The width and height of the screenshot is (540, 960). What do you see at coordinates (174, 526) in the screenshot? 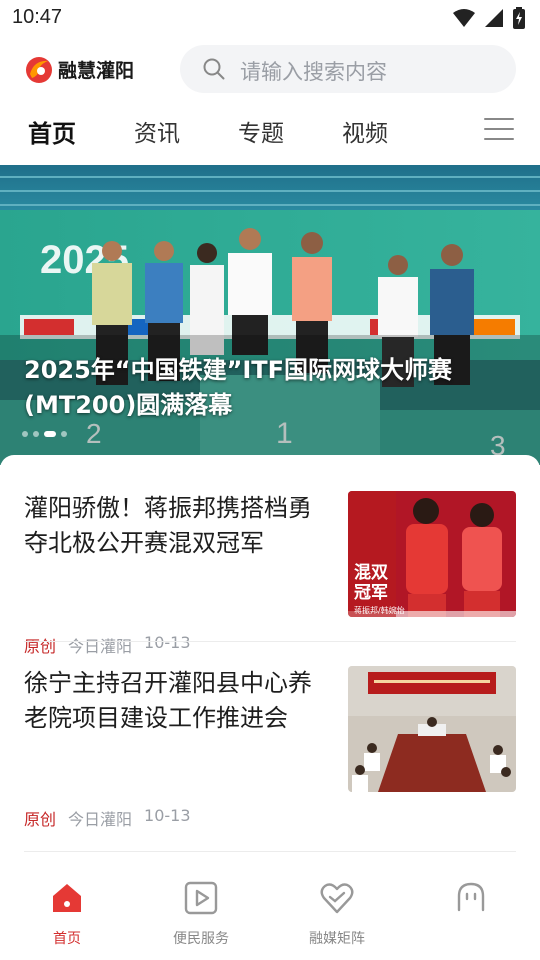
I see `news-title: 灌阳骄傲！蒋振邦携搭档勇夺北极公开赛混双冠军` at bounding box center [174, 526].